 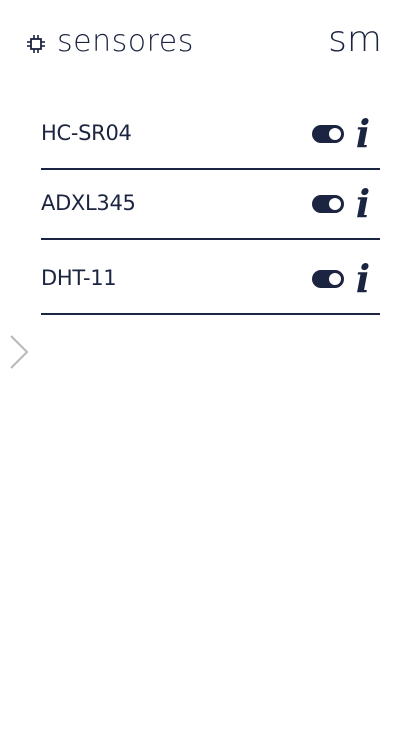 I want to click on sensor-name: ADXL345, so click(x=88, y=203).